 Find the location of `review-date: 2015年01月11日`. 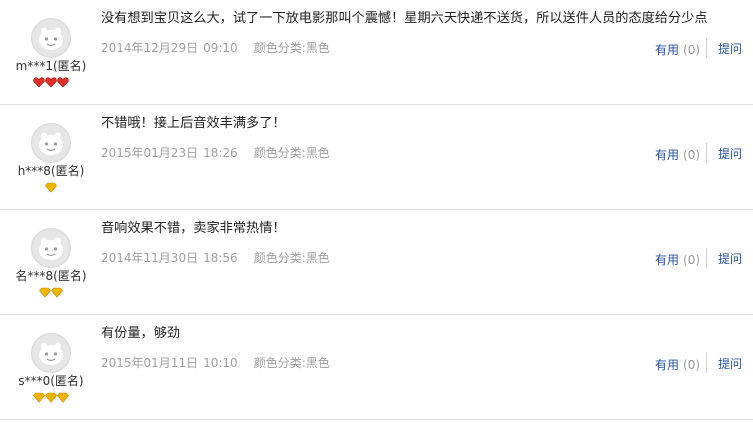

review-date: 2015年01月11日 is located at coordinates (150, 363).